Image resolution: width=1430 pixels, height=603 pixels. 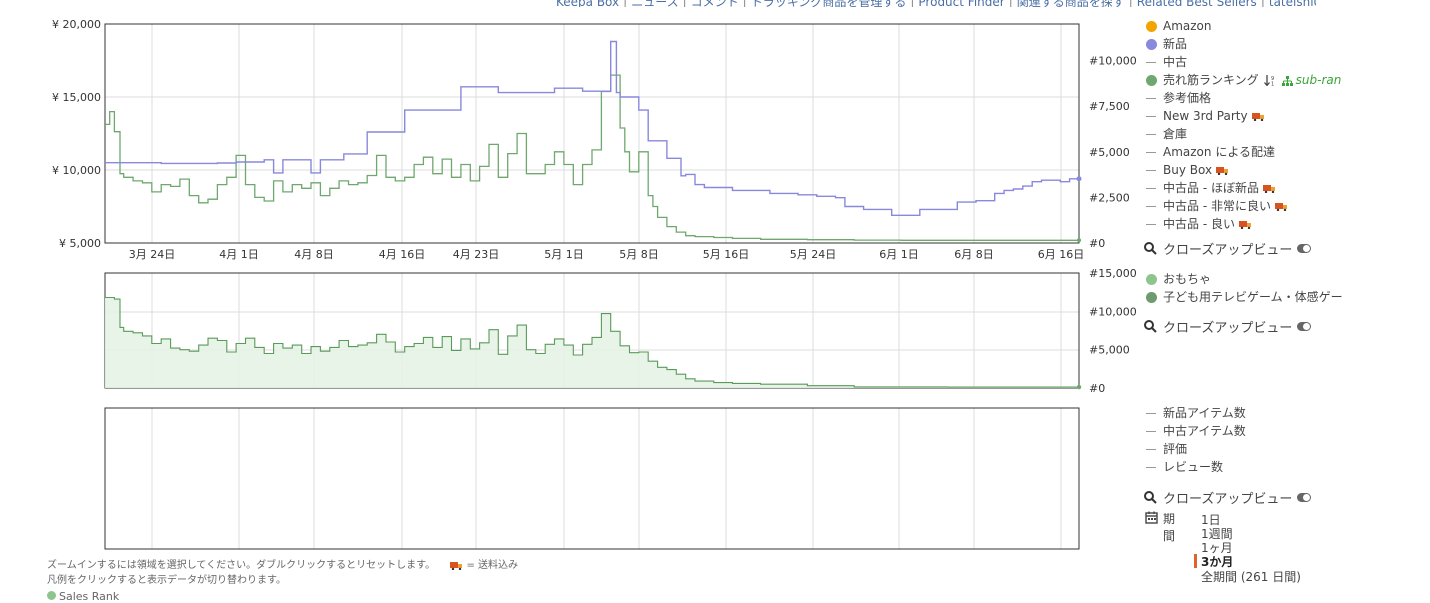 What do you see at coordinates (152, 254) in the screenshot?
I see `x-tick-label: 3月 24日` at bounding box center [152, 254].